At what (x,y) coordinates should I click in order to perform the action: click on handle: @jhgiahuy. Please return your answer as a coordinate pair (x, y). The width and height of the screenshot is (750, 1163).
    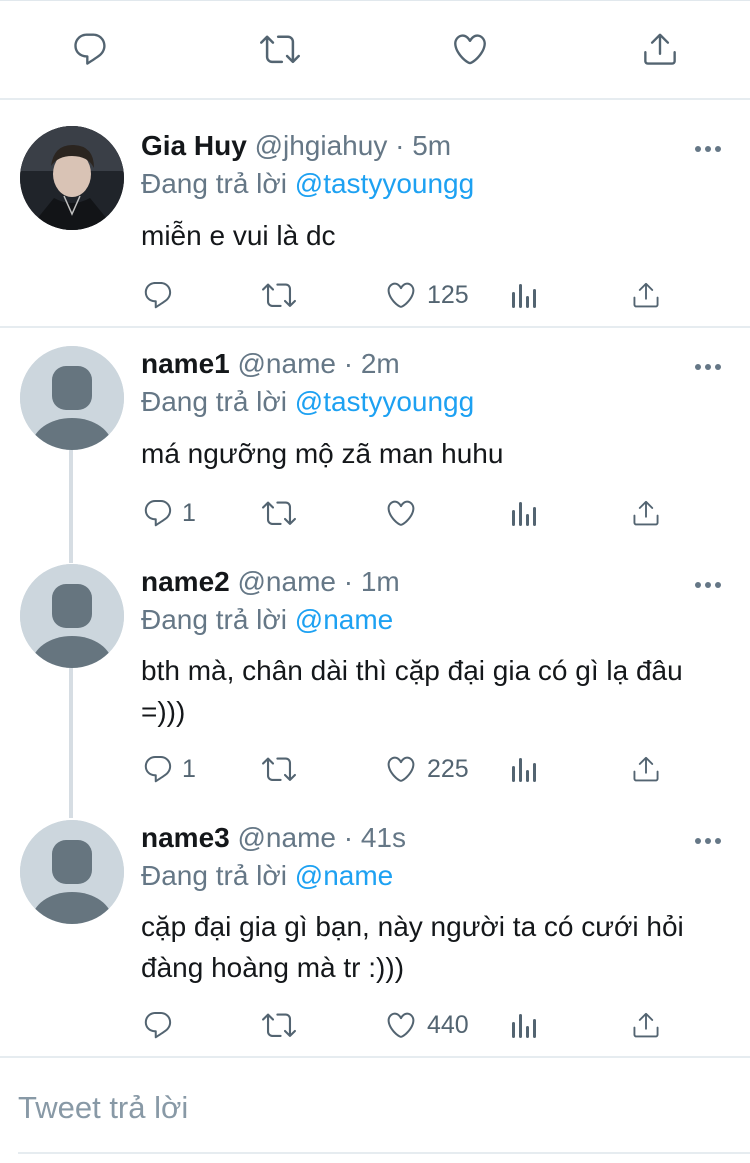
    Looking at the image, I should click on (321, 145).